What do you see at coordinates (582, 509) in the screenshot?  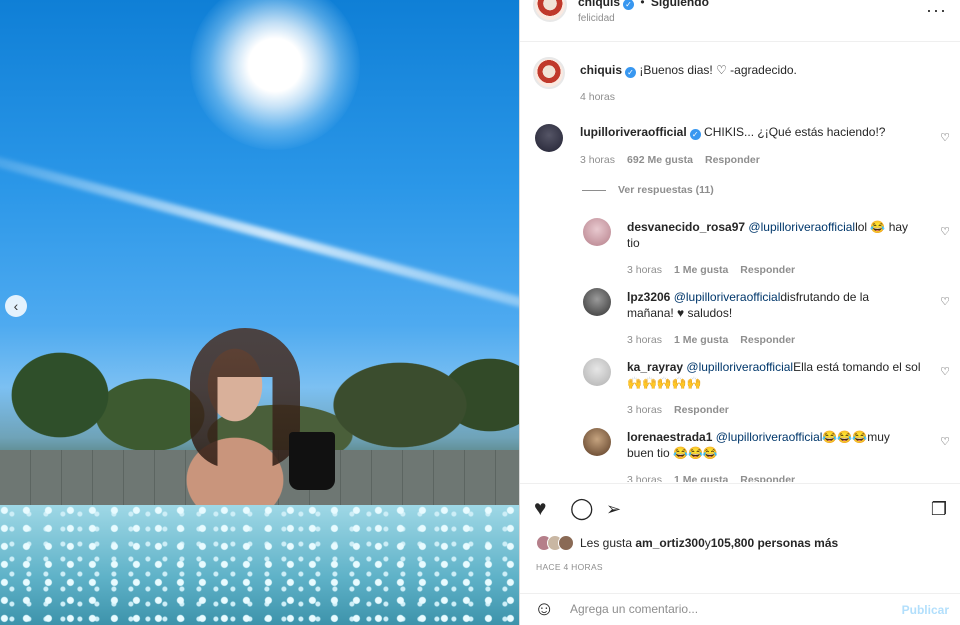 I see `comment-icon: ◯` at bounding box center [582, 509].